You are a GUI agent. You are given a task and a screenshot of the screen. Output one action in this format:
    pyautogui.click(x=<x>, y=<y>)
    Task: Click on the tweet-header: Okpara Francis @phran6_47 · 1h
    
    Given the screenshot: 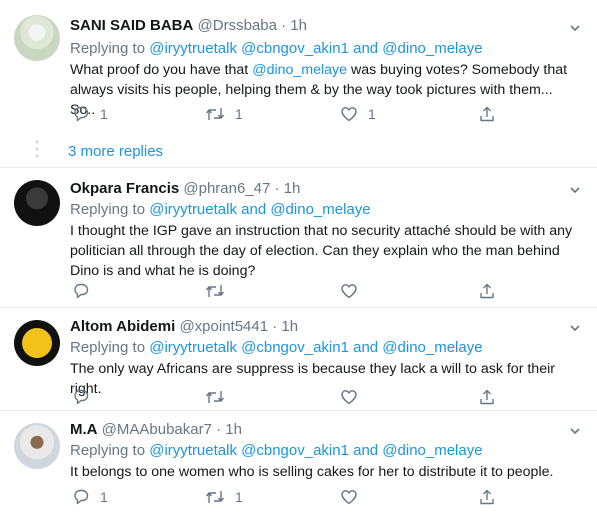 What is the action you would take?
    pyautogui.click(x=185, y=188)
    